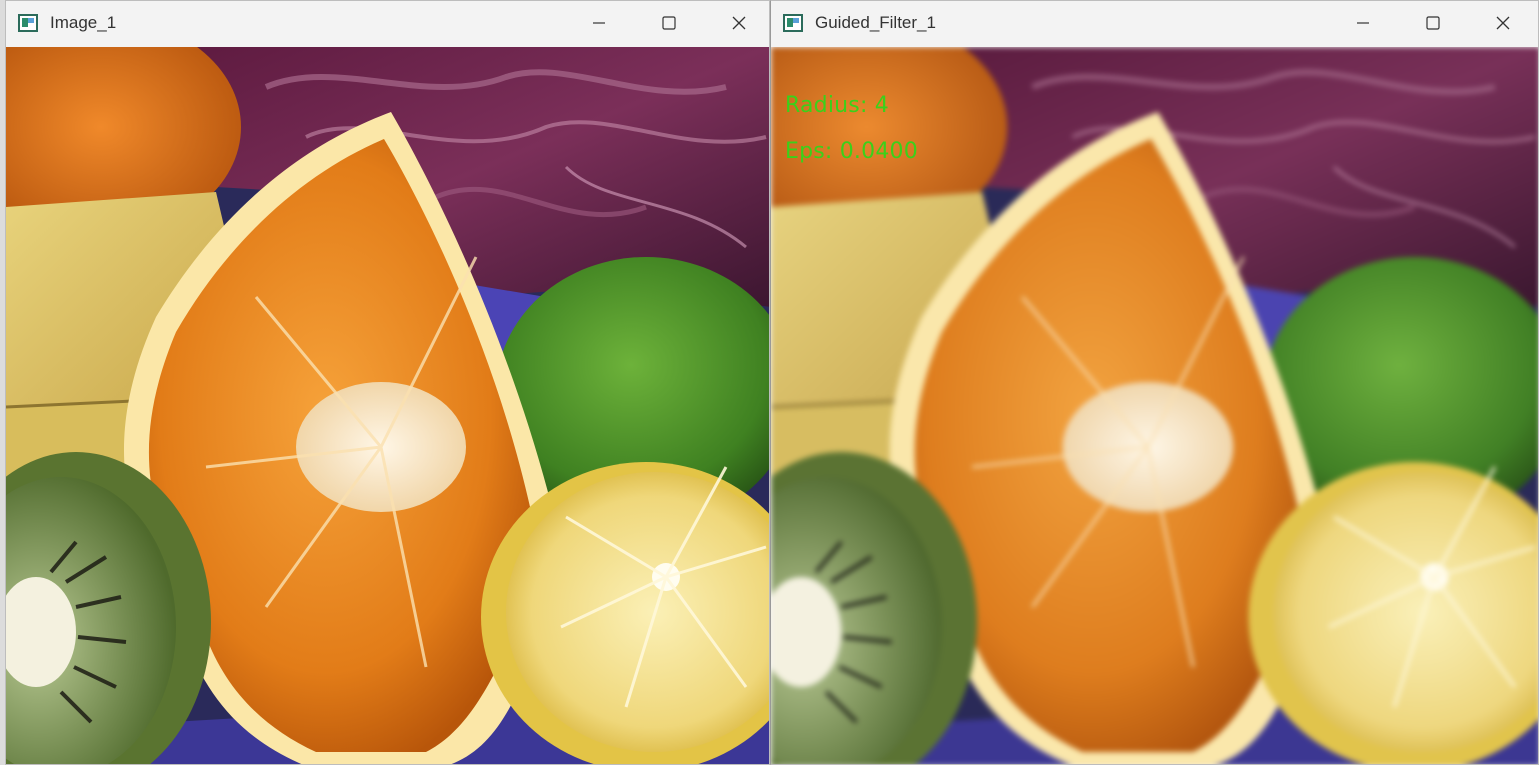 This screenshot has height=765, width=1539. What do you see at coordinates (851, 151) in the screenshot?
I see `eps-label: Eps: 0.0400` at bounding box center [851, 151].